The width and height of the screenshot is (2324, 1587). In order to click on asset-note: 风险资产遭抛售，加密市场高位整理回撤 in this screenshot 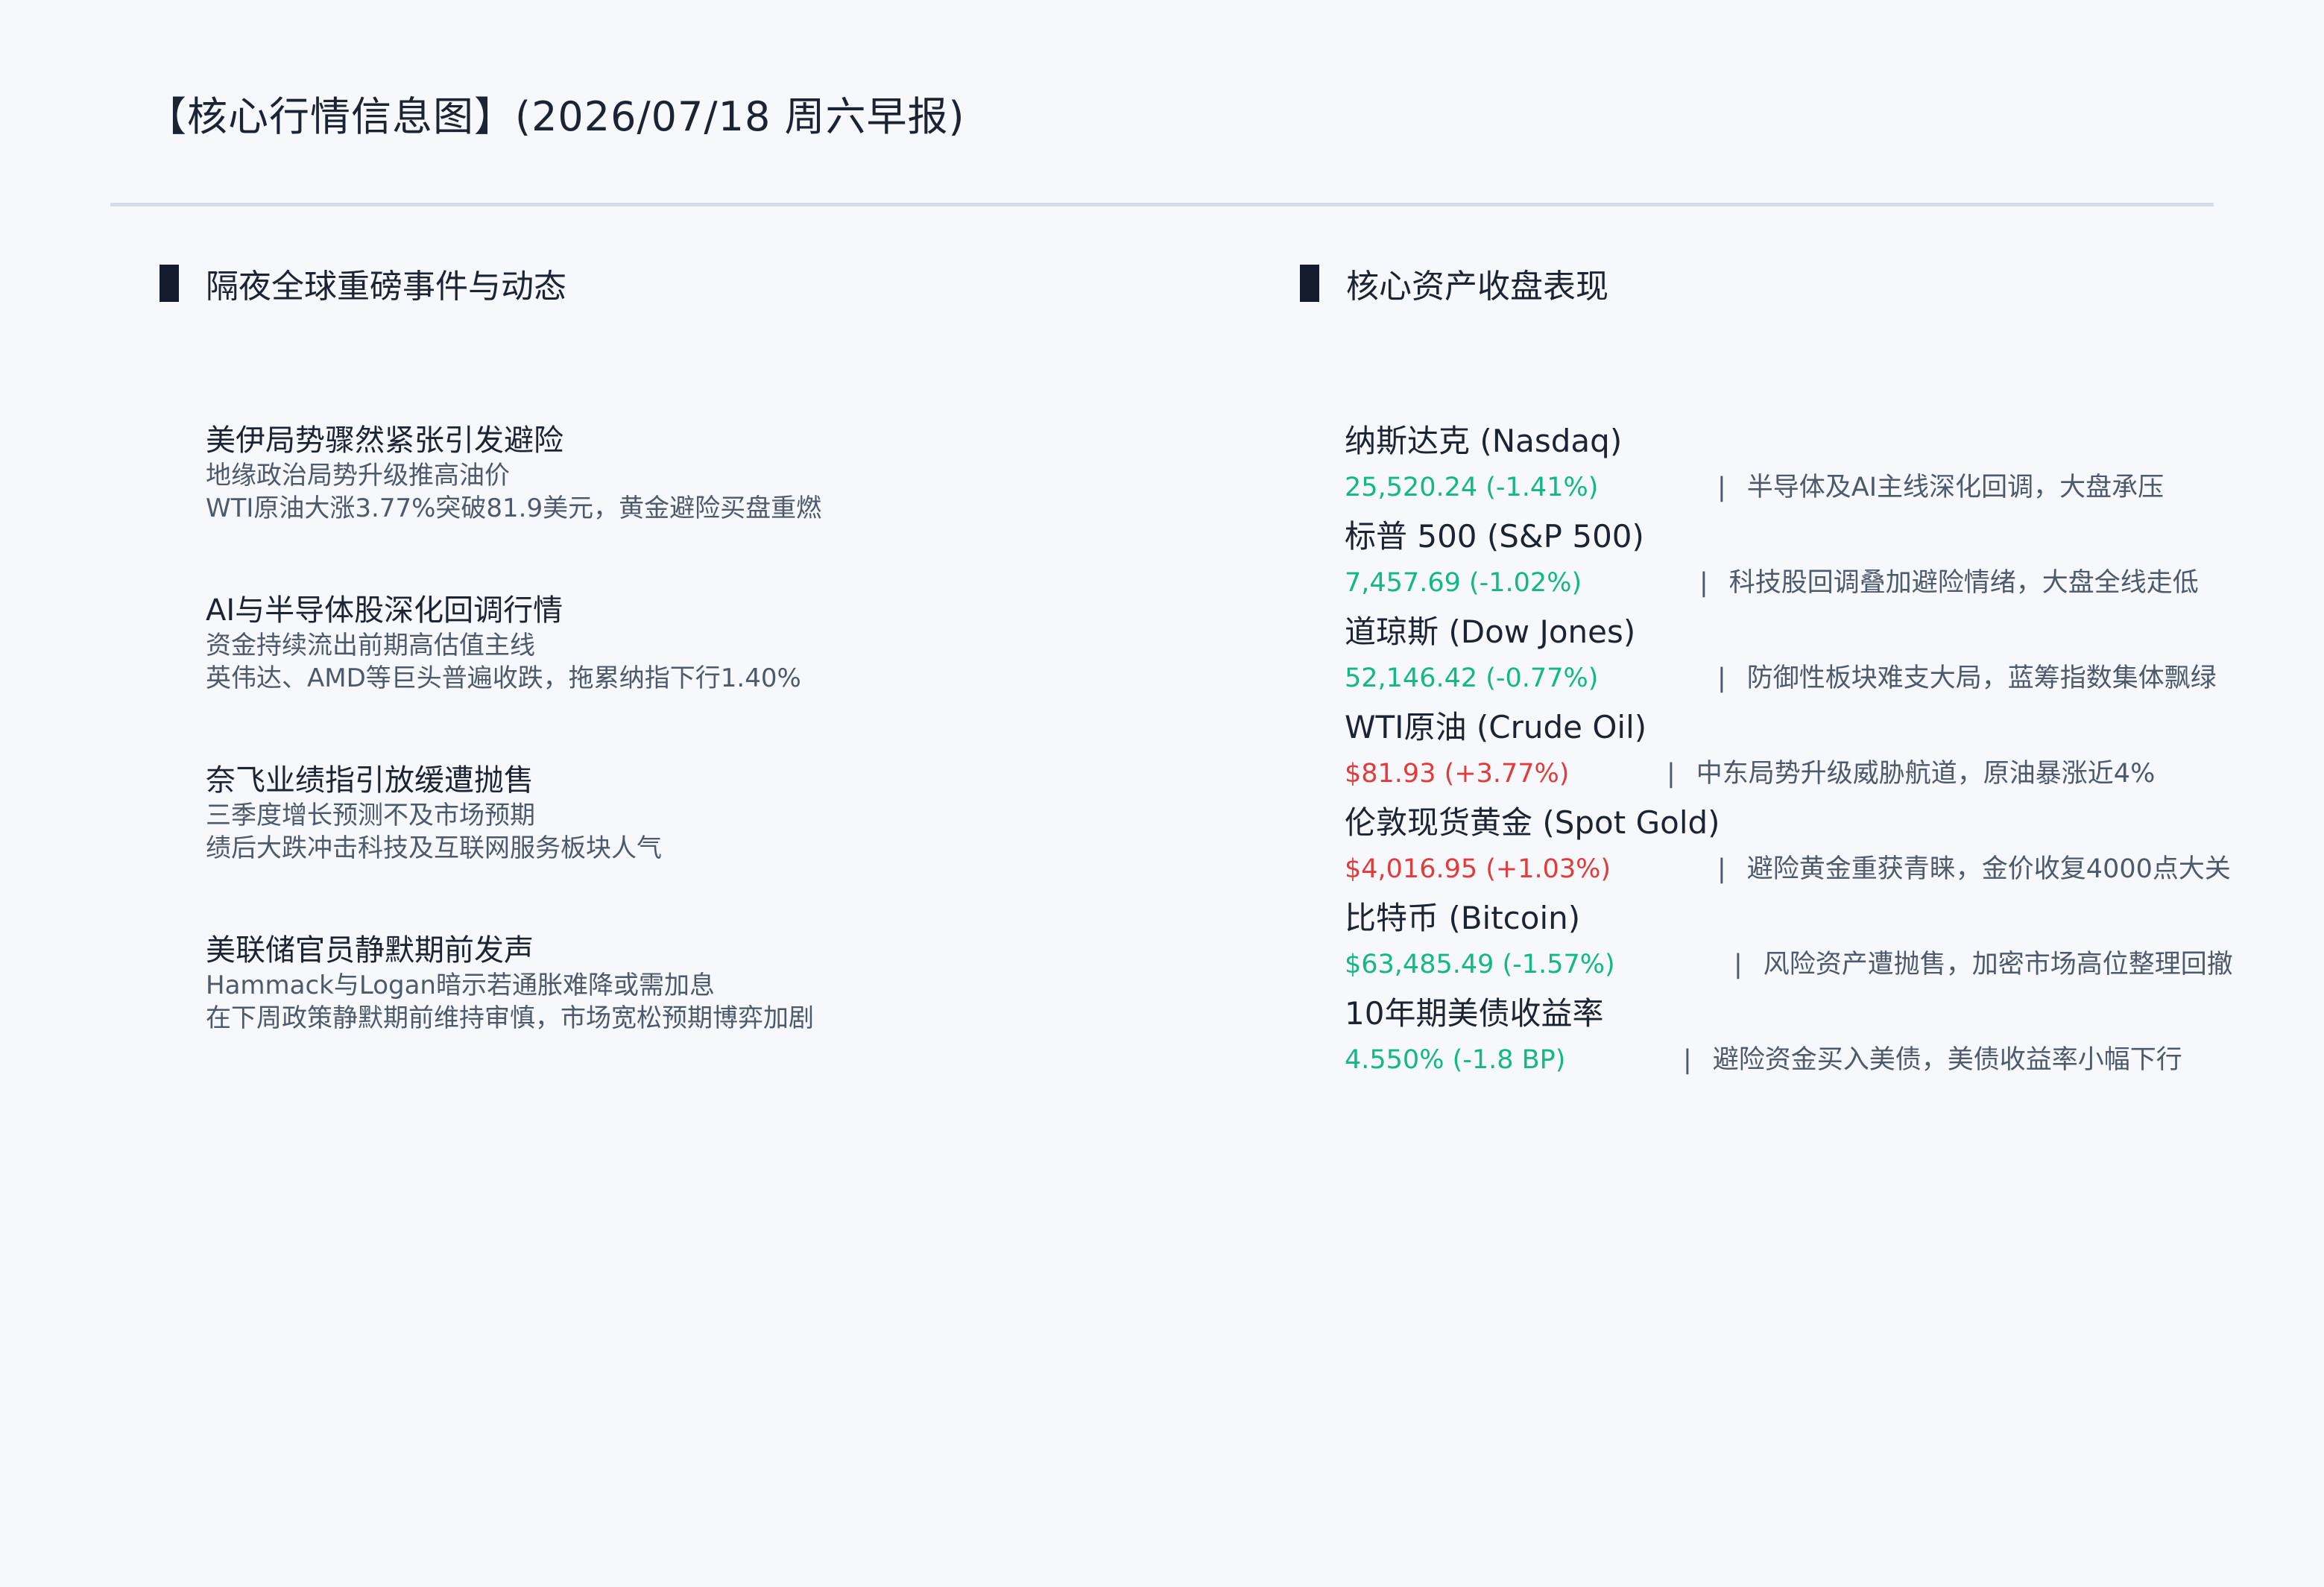, I will do `click(1998, 965)`.